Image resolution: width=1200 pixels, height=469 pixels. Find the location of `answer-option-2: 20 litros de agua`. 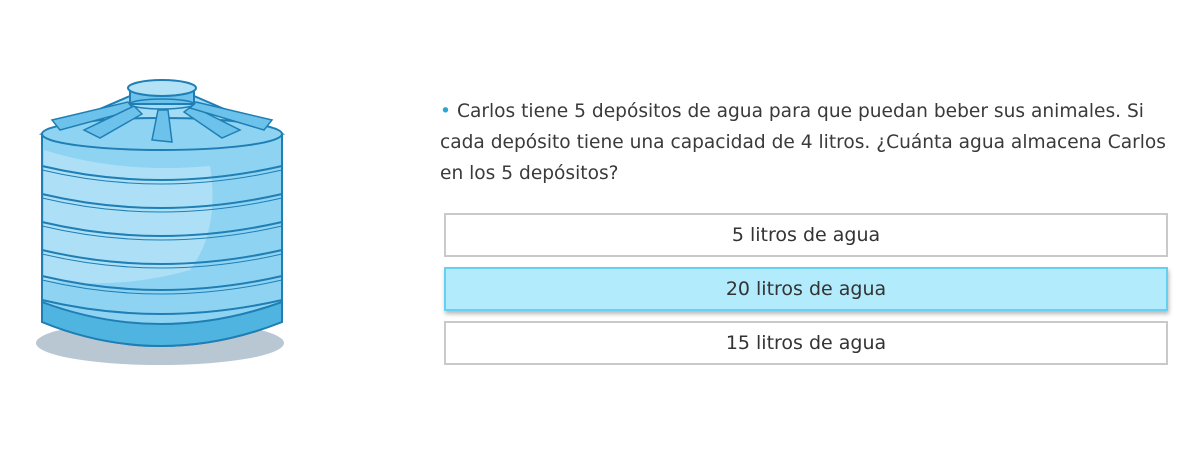

answer-option-2: 20 litros de agua is located at coordinates (806, 289).